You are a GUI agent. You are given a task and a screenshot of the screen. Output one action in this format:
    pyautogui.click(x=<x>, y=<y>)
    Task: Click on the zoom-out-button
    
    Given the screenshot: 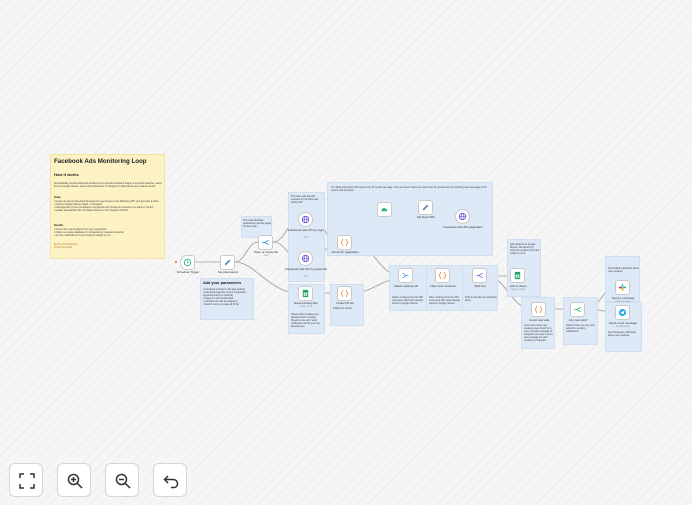 What is the action you would take?
    pyautogui.click(x=122, y=480)
    